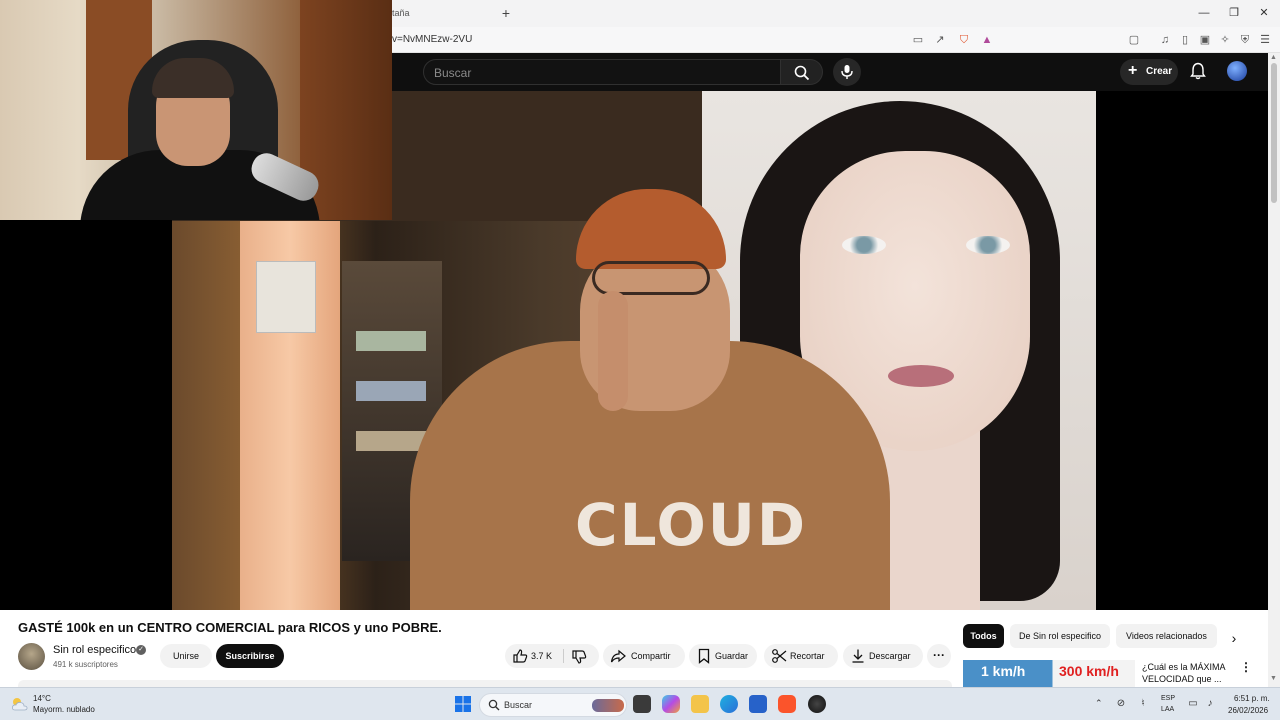 The image size is (1280, 720). What do you see at coordinates (691, 525) in the screenshot?
I see `hoodie-logo-text: CLOUD` at bounding box center [691, 525].